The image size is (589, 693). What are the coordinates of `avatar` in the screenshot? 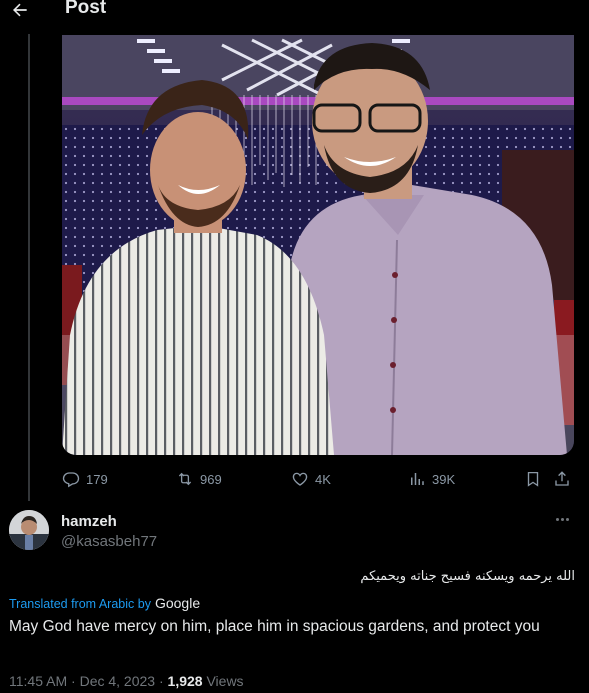 It's located at (29, 530).